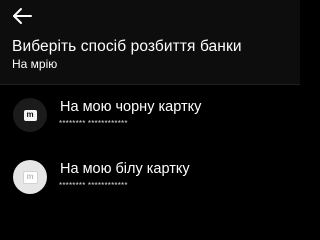 The width and height of the screenshot is (320, 240). Describe the element at coordinates (125, 169) in the screenshot. I see `card-label: На мою білу картку` at that location.